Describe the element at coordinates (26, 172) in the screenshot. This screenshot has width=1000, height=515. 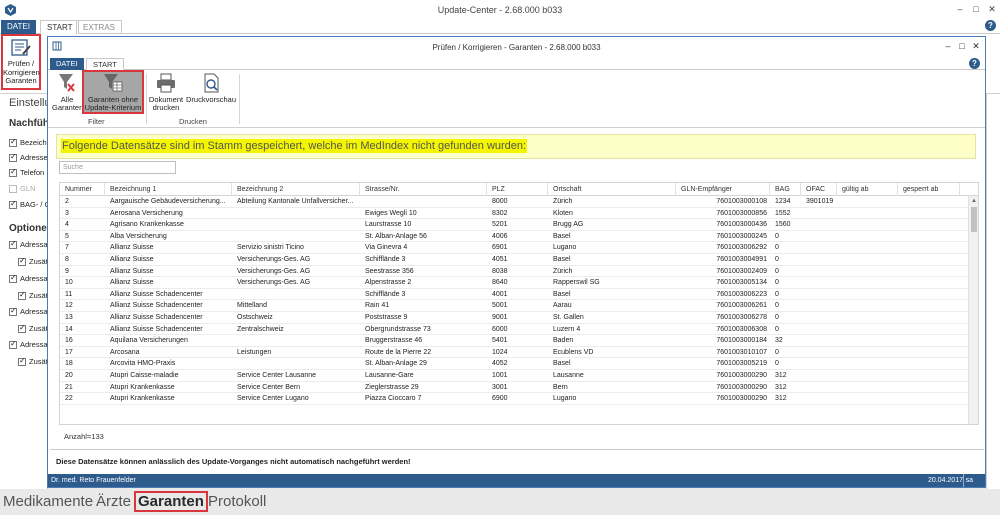
I see `nachfuehren-option: Telefon` at that location.